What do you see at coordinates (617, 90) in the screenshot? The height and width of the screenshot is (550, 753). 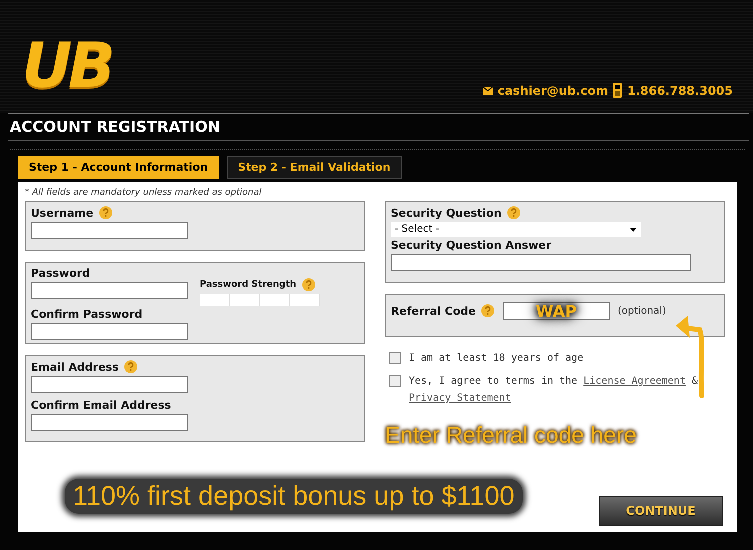 I see `phone-icon` at bounding box center [617, 90].